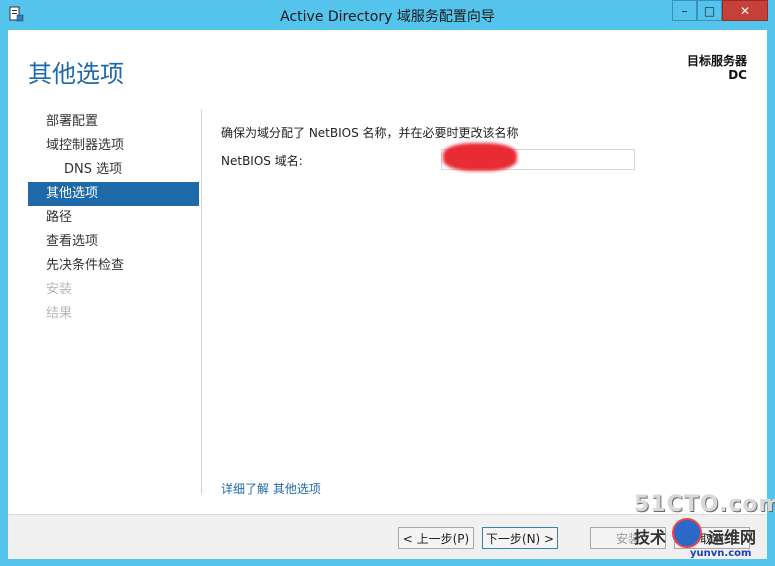 The height and width of the screenshot is (566, 775). What do you see at coordinates (113, 146) in the screenshot?
I see `nav-item-dc-options: 域控制器选项` at bounding box center [113, 146].